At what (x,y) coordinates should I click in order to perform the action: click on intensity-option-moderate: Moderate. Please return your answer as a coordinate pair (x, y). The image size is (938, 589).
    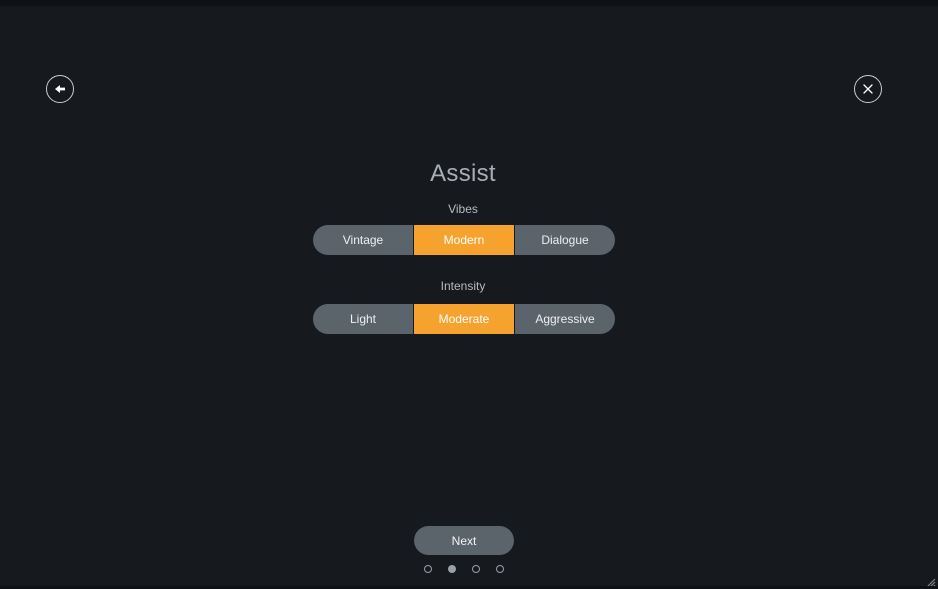
    Looking at the image, I should click on (463, 319).